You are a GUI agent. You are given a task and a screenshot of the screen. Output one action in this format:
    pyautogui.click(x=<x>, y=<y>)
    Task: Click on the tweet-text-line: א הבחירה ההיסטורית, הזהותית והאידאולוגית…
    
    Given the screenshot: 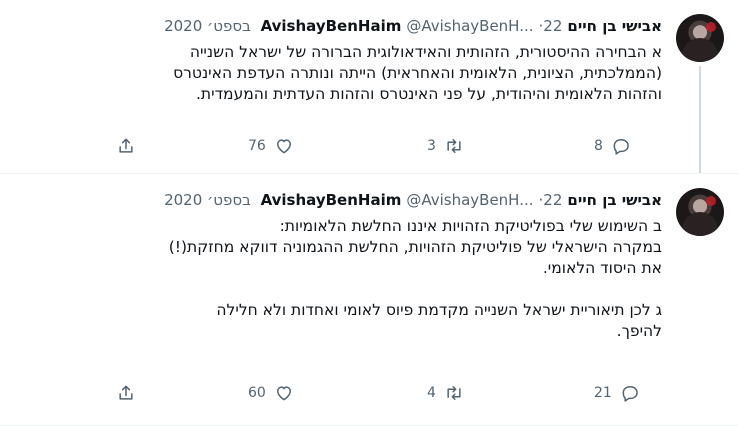 What is the action you would take?
    pyautogui.click(x=425, y=52)
    